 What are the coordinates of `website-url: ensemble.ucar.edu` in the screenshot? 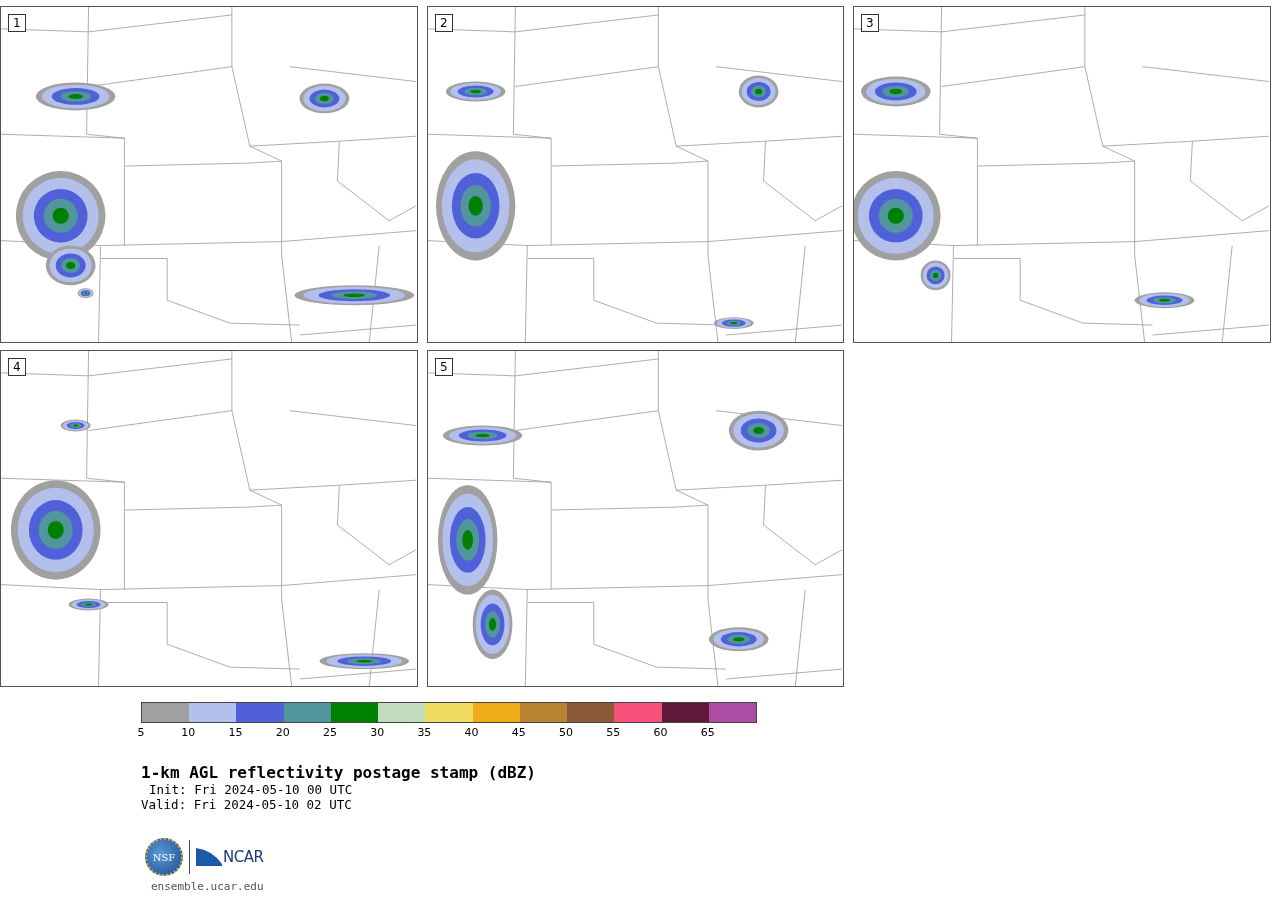 It's located at (208, 886).